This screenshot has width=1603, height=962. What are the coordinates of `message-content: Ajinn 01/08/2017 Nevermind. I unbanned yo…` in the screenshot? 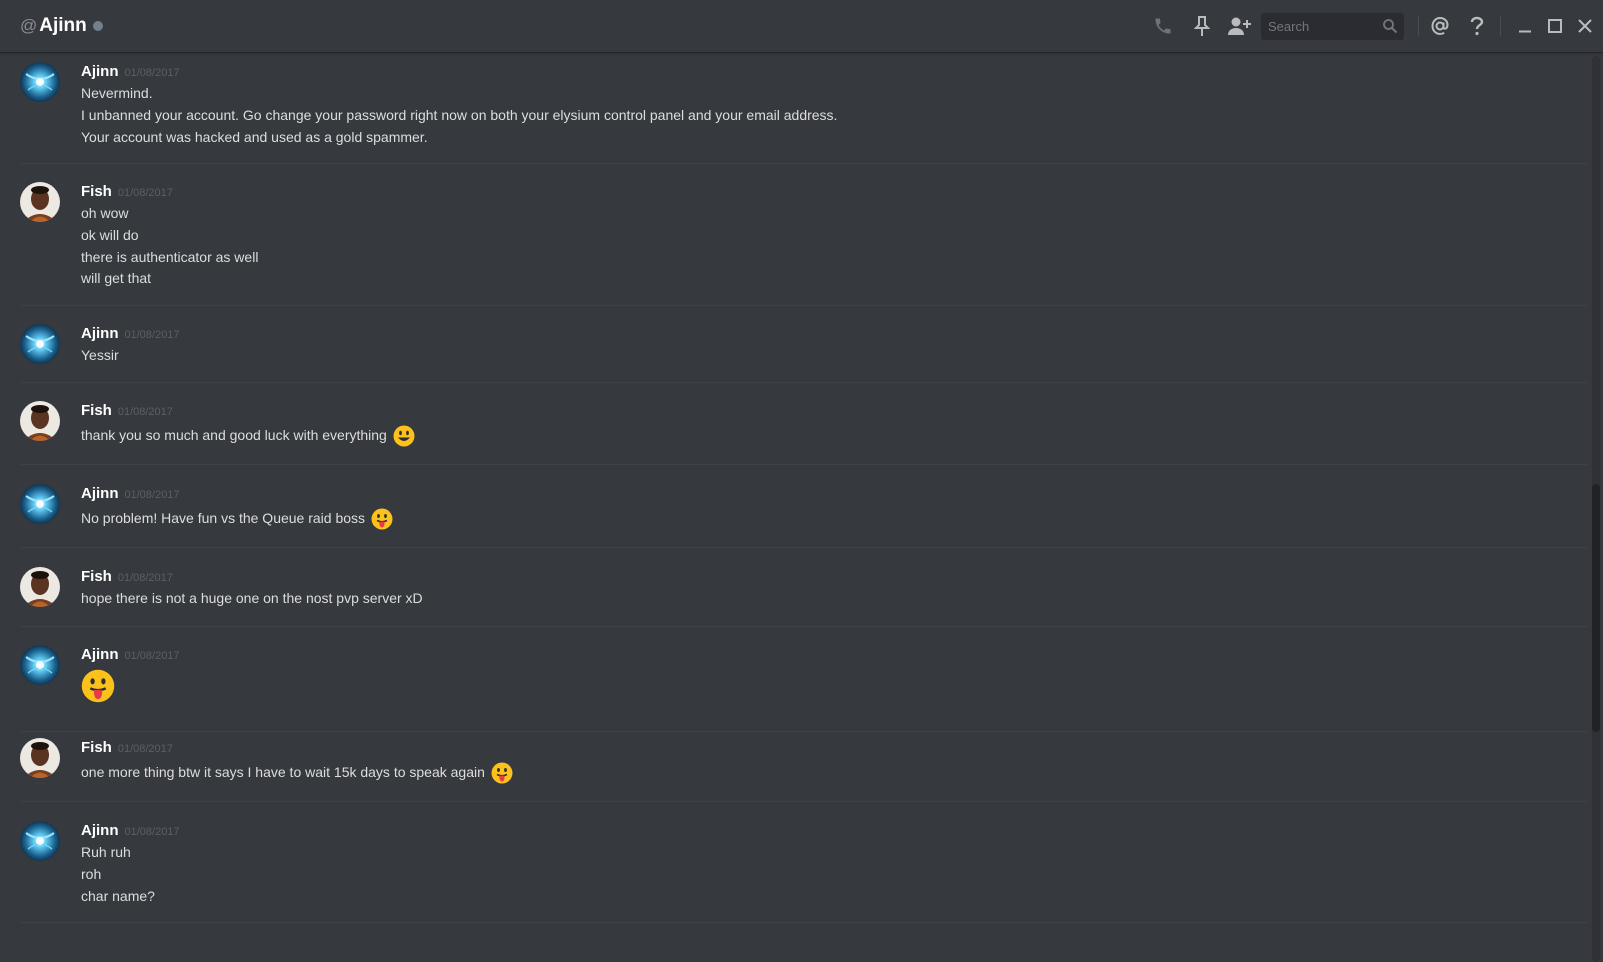 It's located at (821, 105).